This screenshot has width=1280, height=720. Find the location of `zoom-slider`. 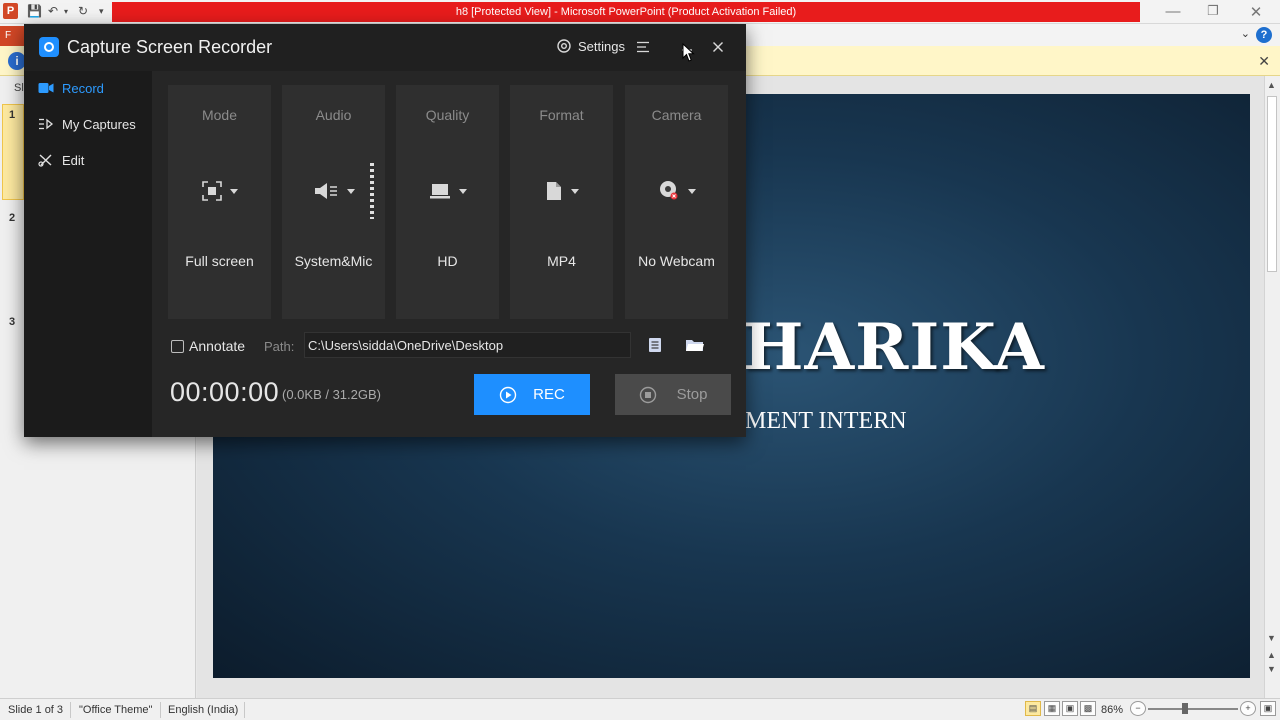

zoom-slider is located at coordinates (1193, 709).